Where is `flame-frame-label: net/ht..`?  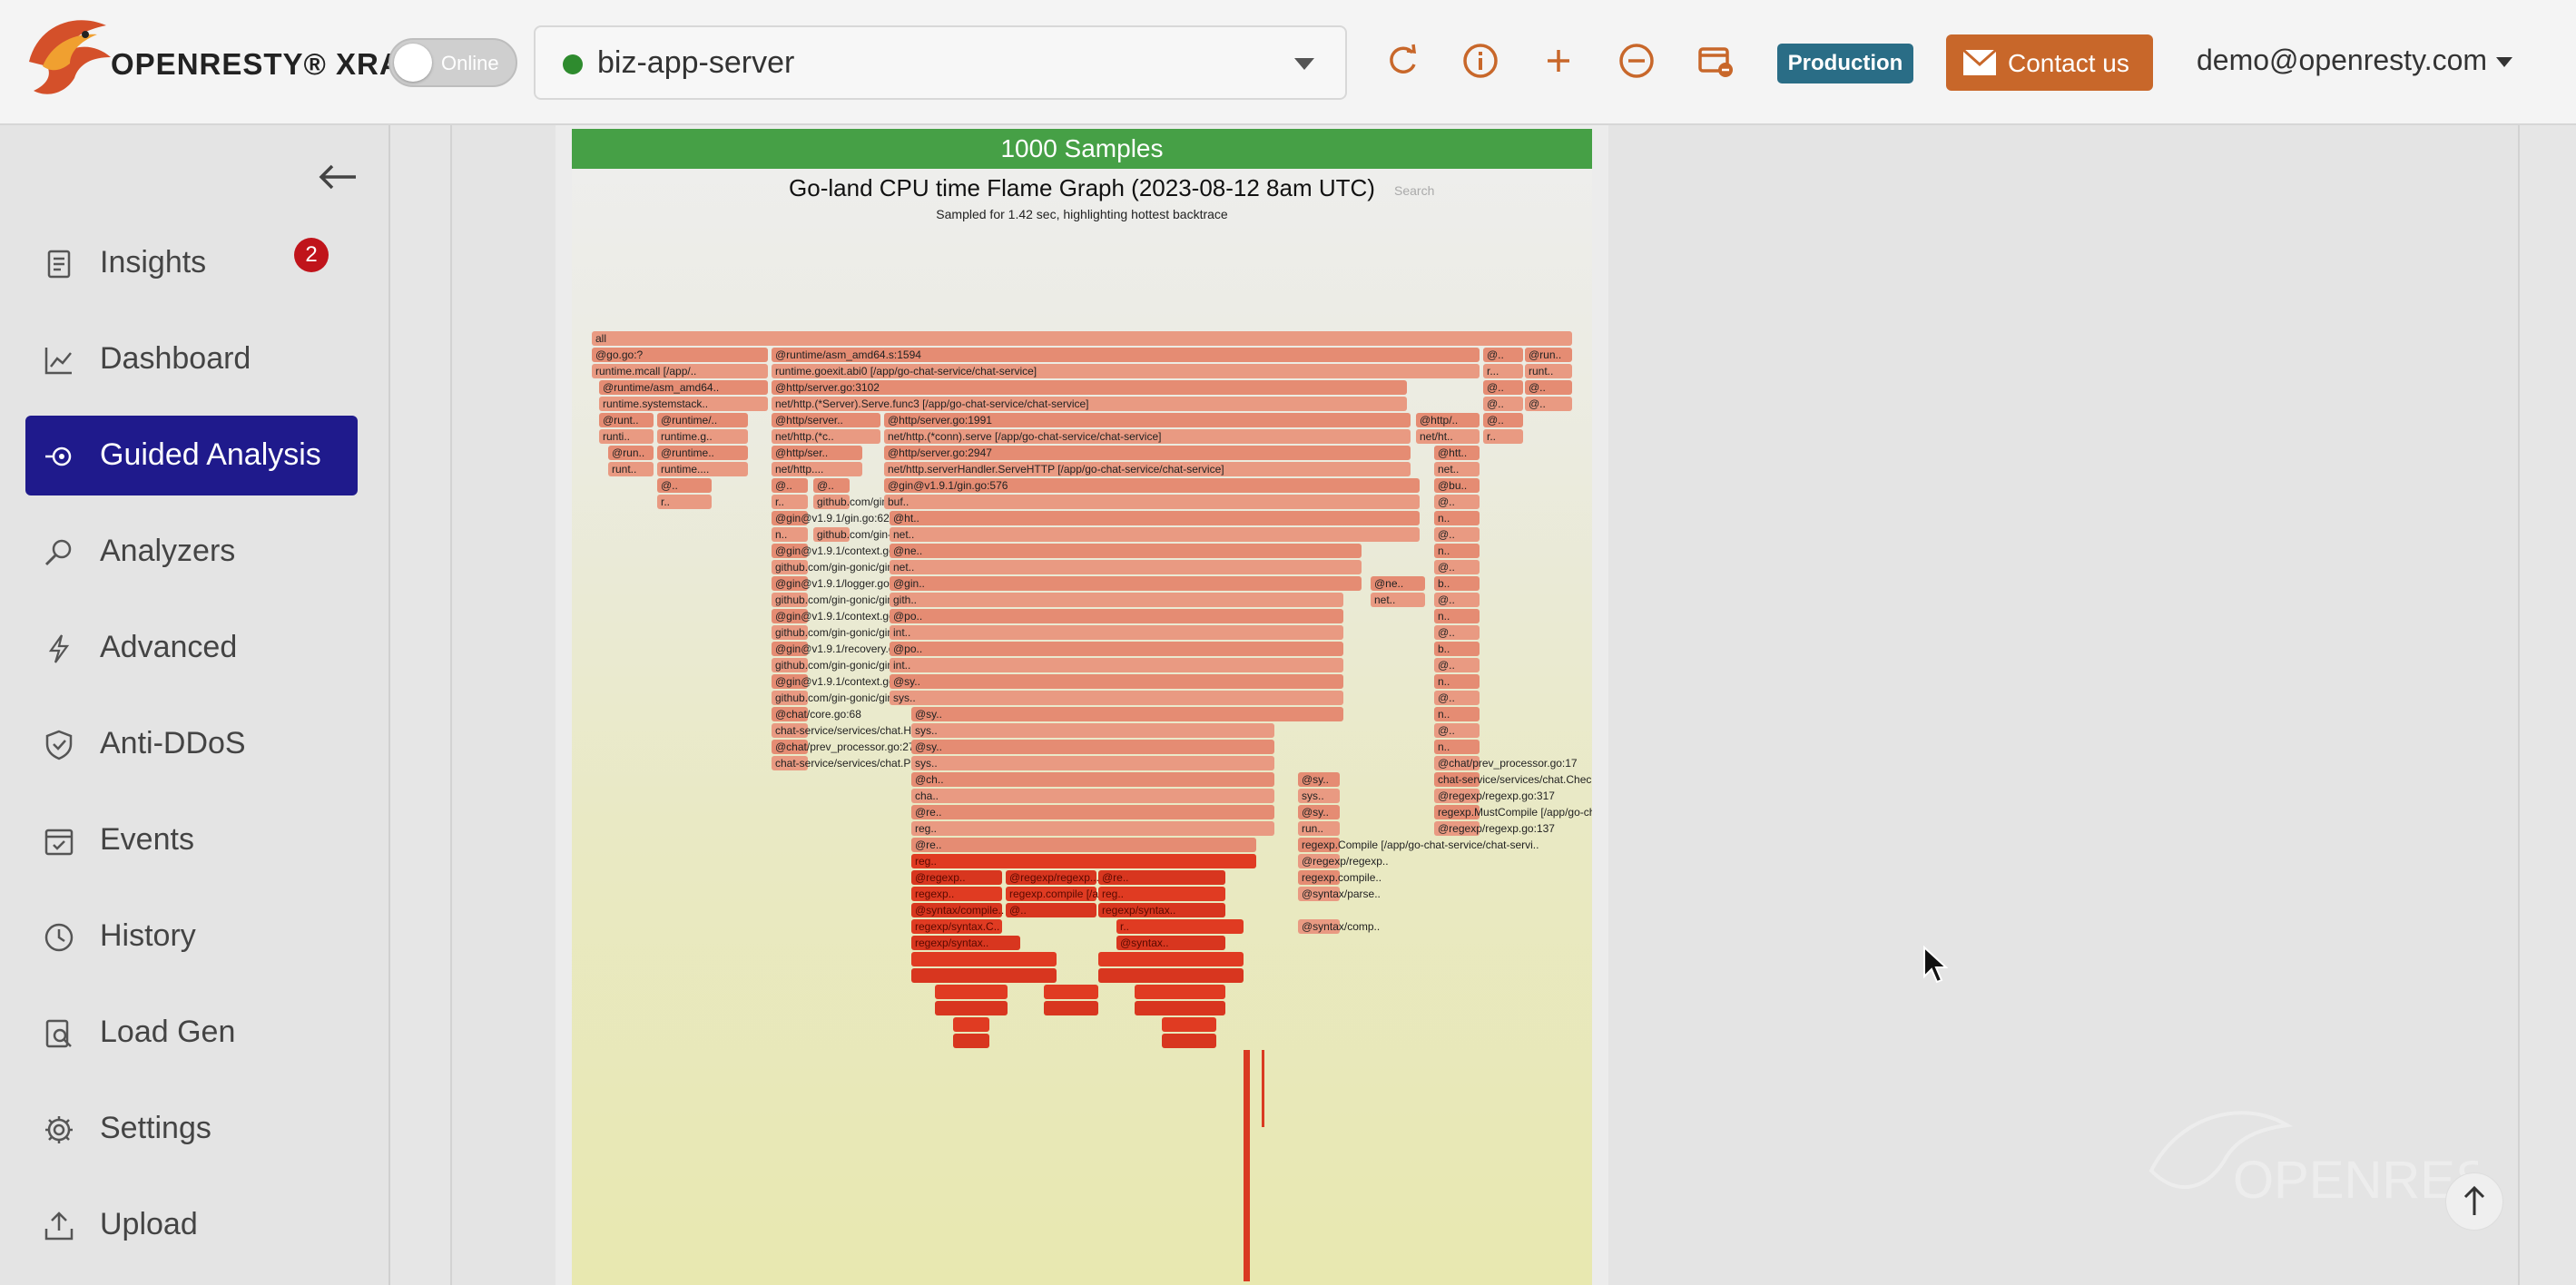 flame-frame-label: net/ht.. is located at coordinates (1436, 436).